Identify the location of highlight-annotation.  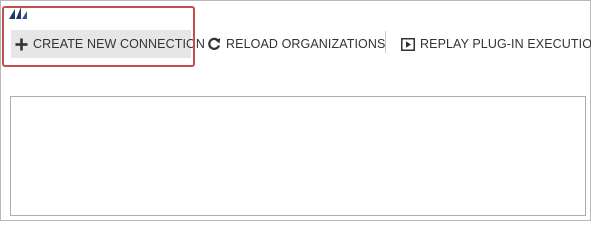
(98, 36).